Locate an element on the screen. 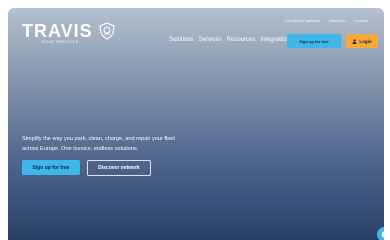 The image size is (390, 240). nav-item-solutions: Solutions is located at coordinates (181, 40).